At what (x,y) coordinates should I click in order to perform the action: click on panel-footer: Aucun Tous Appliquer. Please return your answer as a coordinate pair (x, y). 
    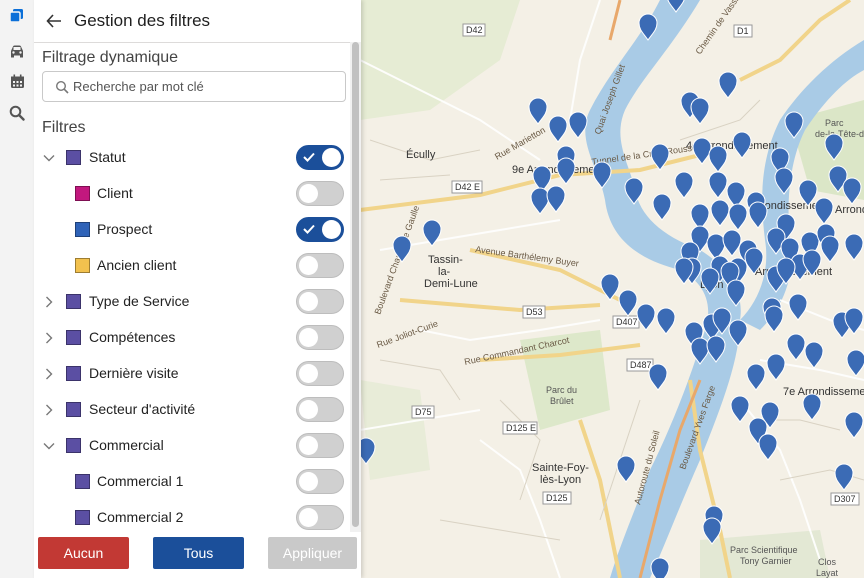
    Looking at the image, I should click on (197, 555).